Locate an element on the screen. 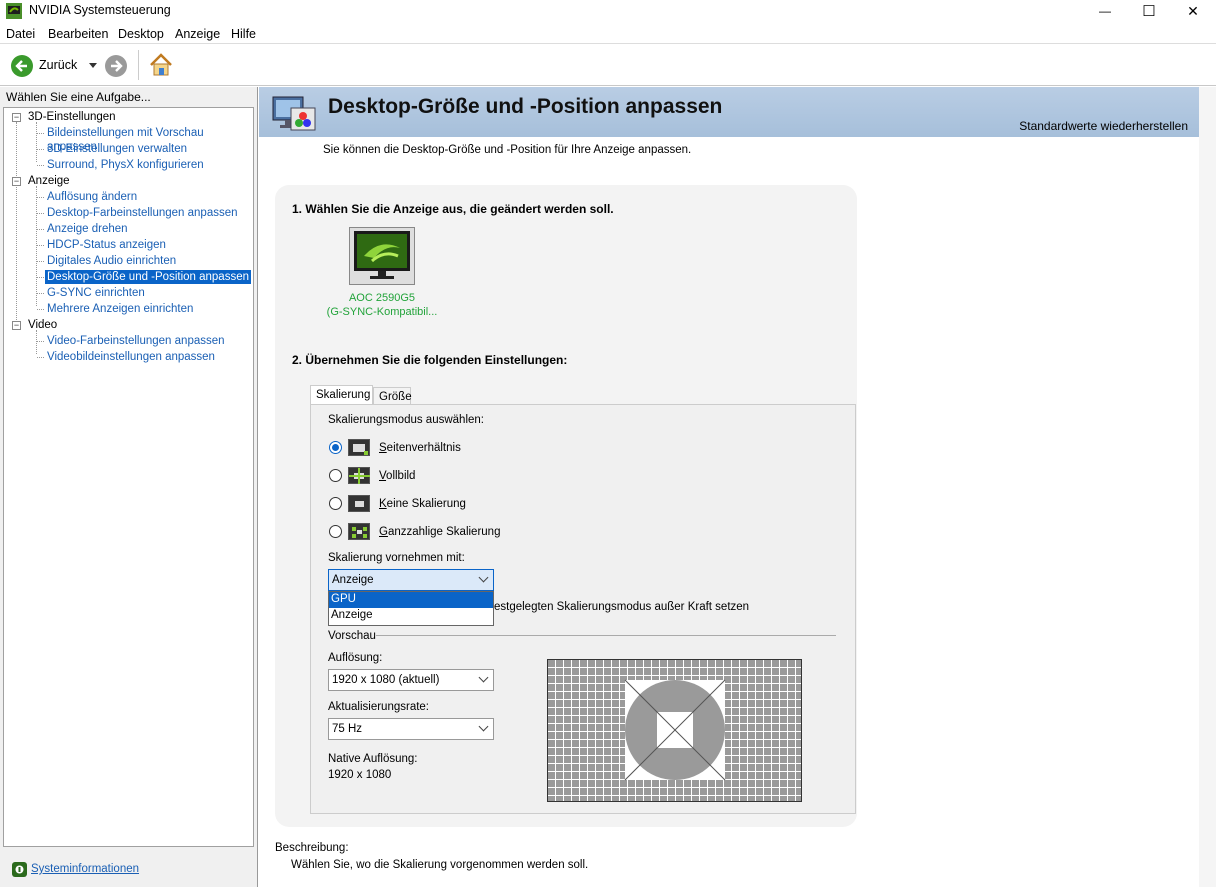  minimize-icon: — is located at coordinates (1105, 11).